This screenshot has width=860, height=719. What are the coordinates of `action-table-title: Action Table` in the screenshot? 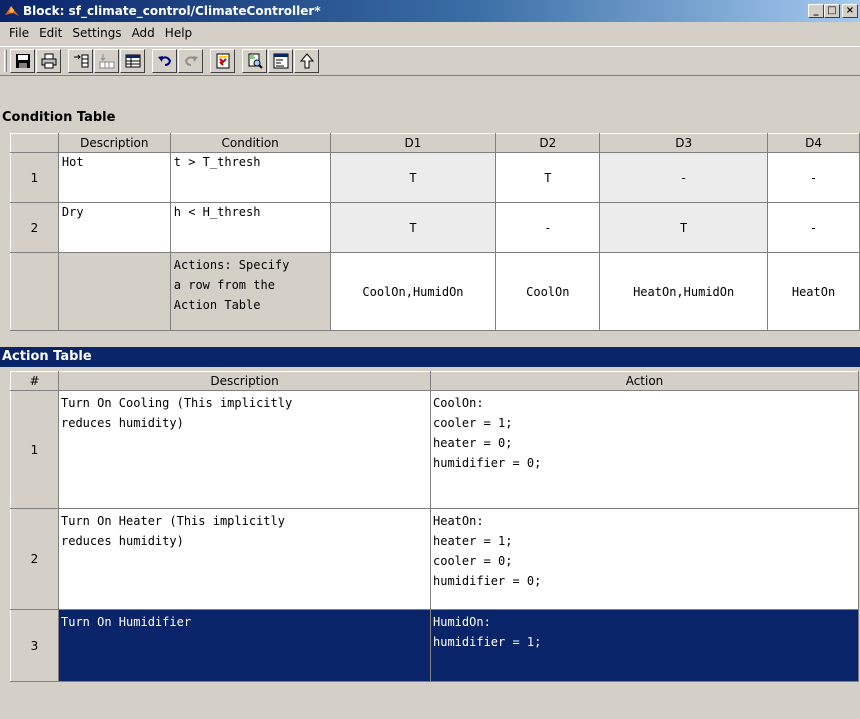 It's located at (430, 357).